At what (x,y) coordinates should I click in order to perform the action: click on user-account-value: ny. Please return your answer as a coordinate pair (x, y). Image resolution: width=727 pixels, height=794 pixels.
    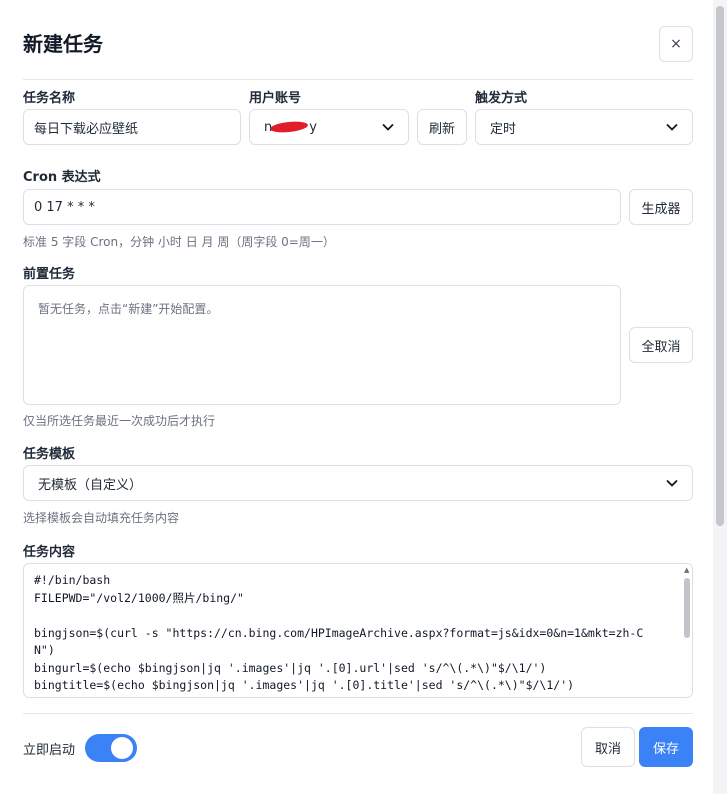
    Looking at the image, I should click on (290, 127).